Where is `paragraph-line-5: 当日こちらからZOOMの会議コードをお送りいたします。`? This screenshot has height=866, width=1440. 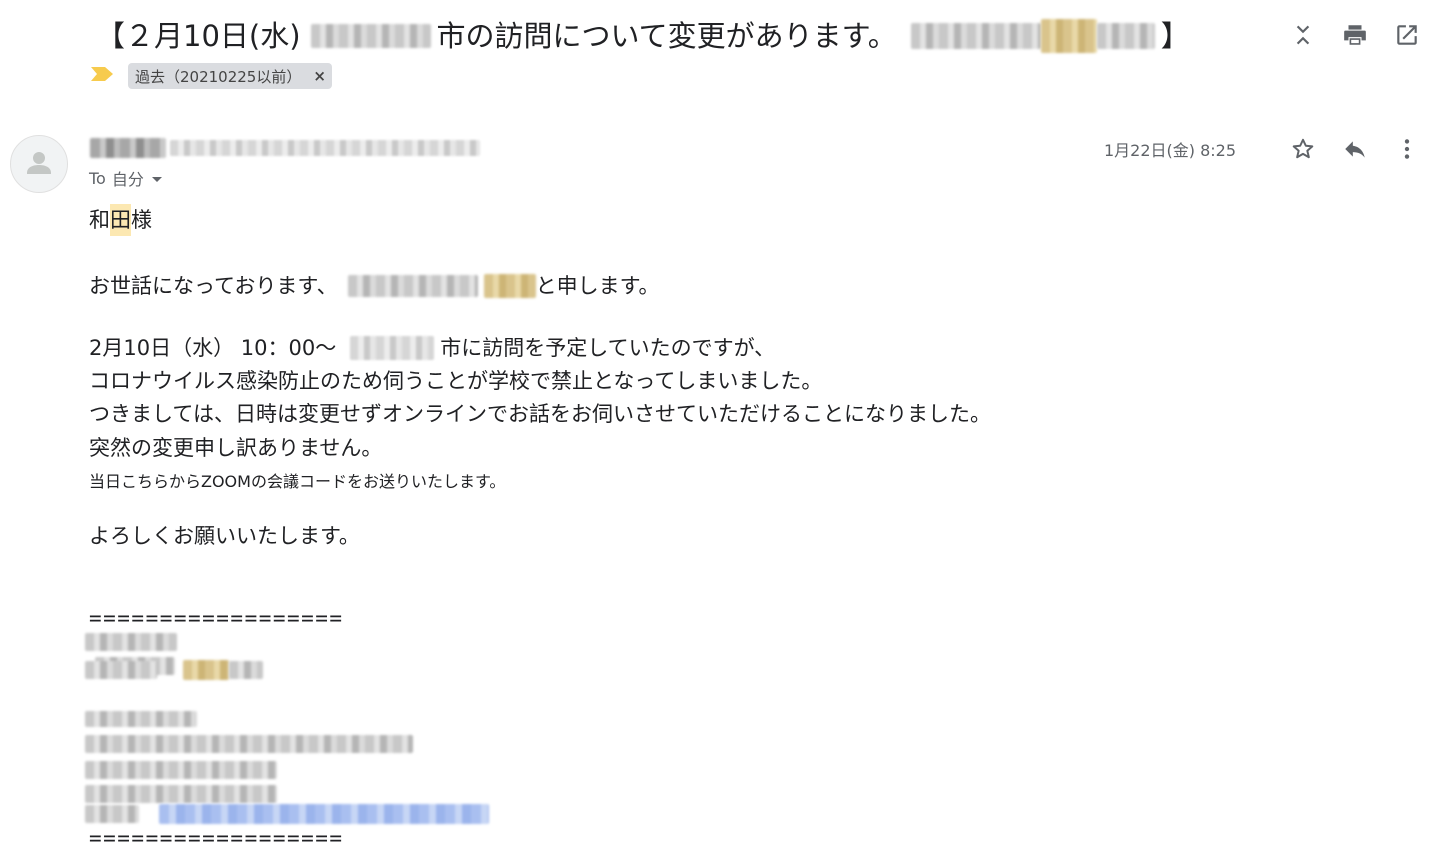
paragraph-line-5: 当日こちらからZOOMの会議コードをお送りいたします。 is located at coordinates (297, 481).